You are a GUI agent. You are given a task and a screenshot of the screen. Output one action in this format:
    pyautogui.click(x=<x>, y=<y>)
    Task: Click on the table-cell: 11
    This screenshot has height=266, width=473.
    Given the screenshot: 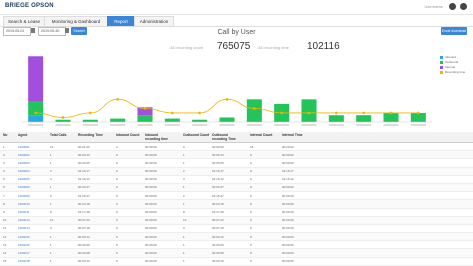 What is the action you would take?
    pyautogui.click(x=5, y=228)
    